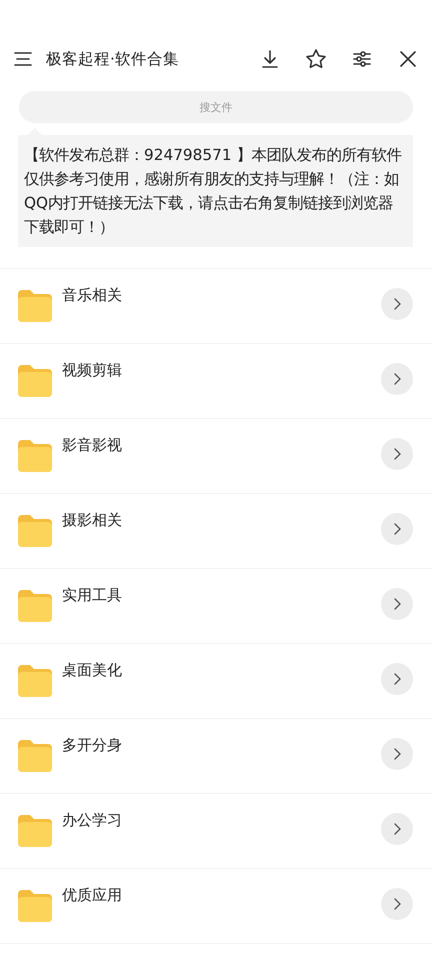 Image resolution: width=432 pixels, height=960 pixels. I want to click on notice-text: 【软件发布总群：924798571 】本团队发布的所有软件仅供参考习使用，感谢所有朋友的支持与理解！（注：如QQ内打开链接无法下载，请点击右角复制链接到浏览器下载即可！）, so click(215, 191).